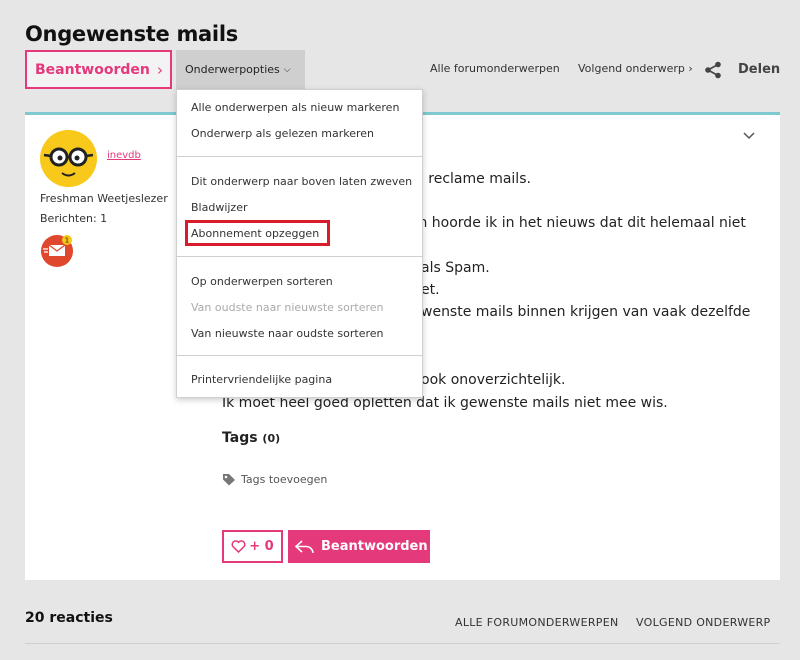 This screenshot has height=660, width=800. I want to click on next-topic-link-bottom: VOLGEND ONDERWERP, so click(703, 622).